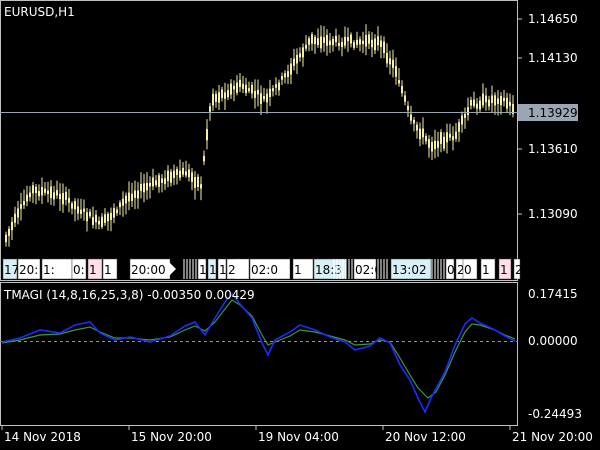 The image size is (600, 450). What do you see at coordinates (552, 437) in the screenshot?
I see `time-tick-label: 21 Nov 20:00` at bounding box center [552, 437].